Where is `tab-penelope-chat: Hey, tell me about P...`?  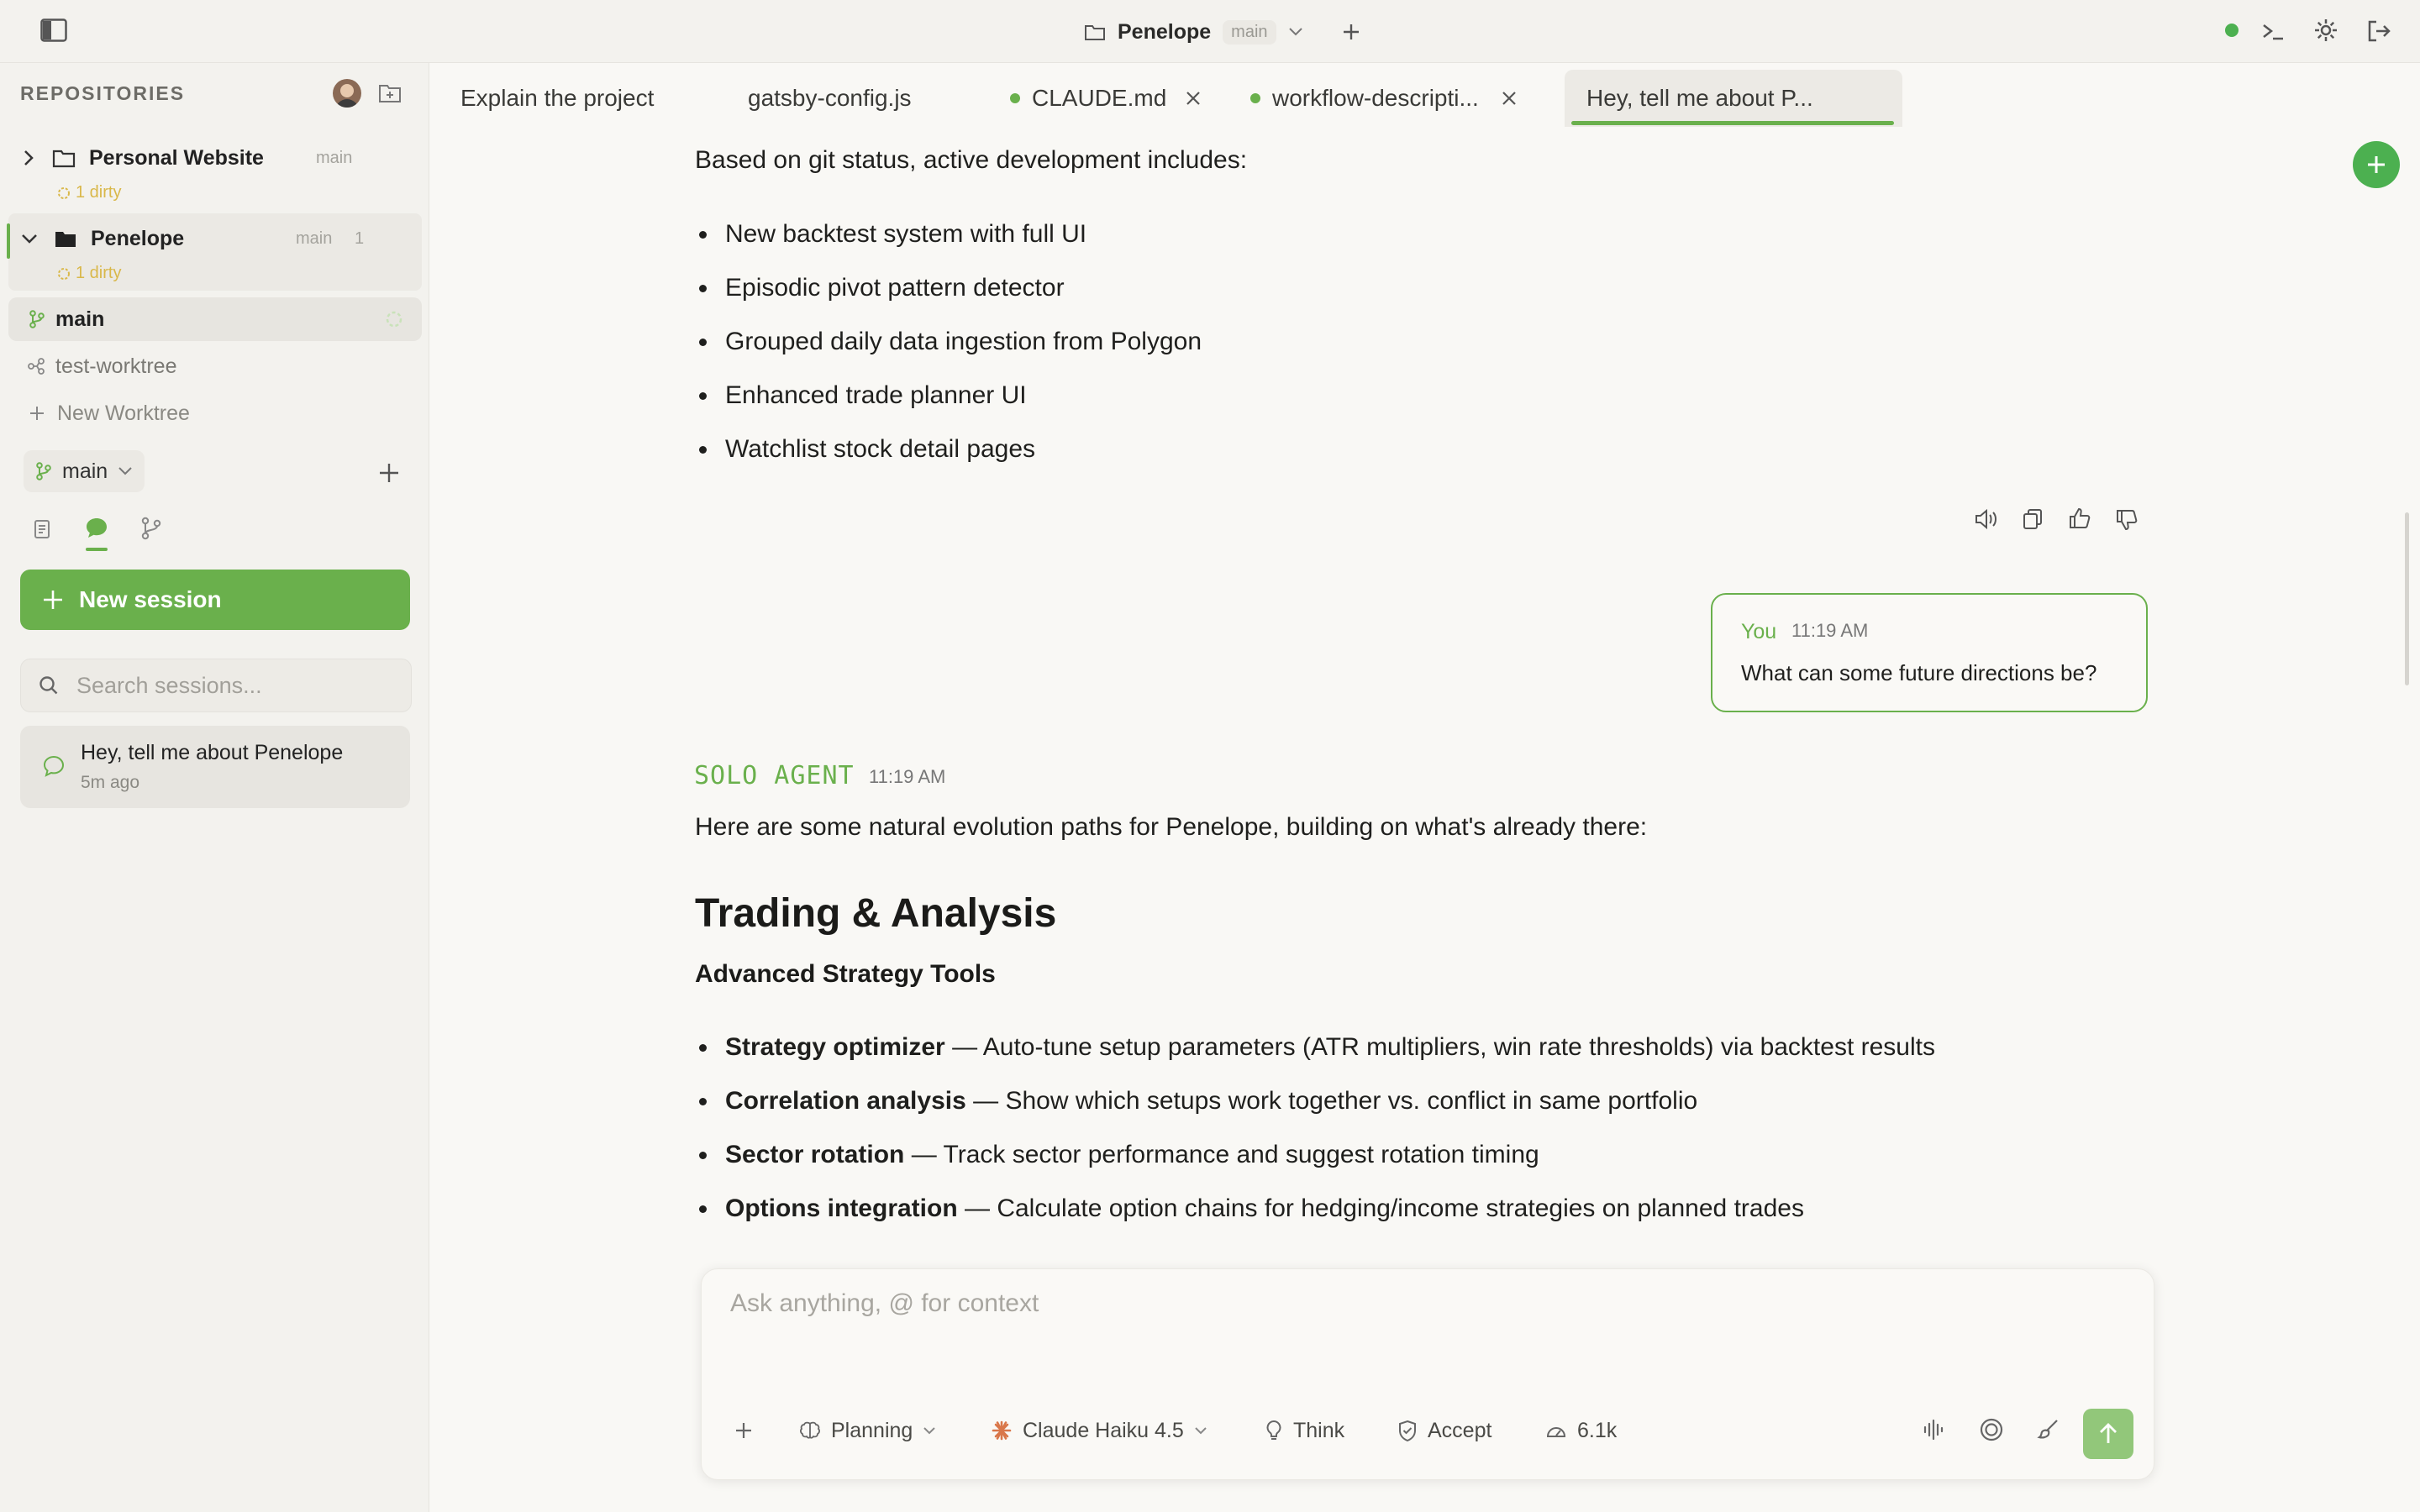
tab-penelope-chat: Hey, tell me about P... is located at coordinates (1734, 98).